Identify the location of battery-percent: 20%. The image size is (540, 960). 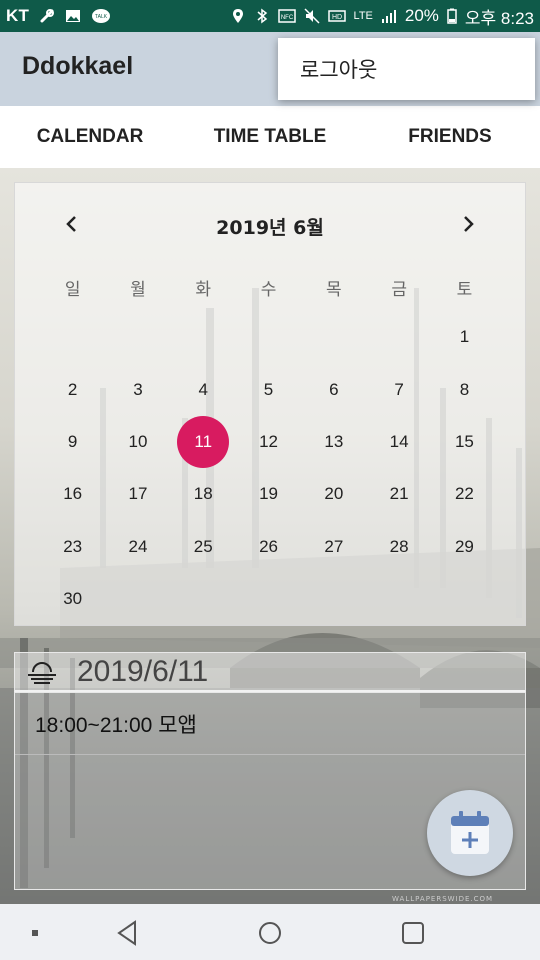
(421, 15).